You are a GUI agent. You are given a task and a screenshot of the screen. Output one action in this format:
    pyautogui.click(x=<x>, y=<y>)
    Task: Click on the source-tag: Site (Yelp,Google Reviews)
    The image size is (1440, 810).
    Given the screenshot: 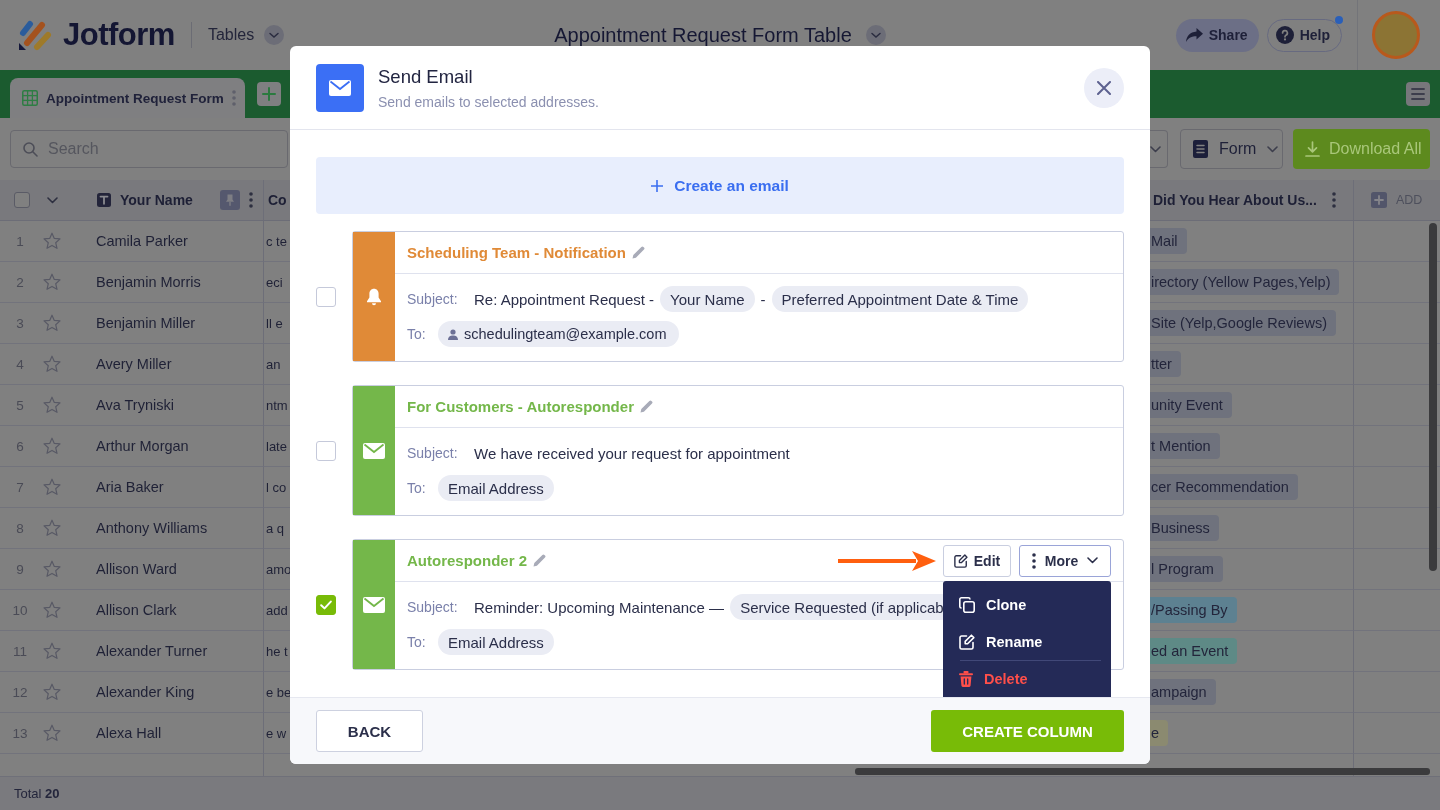 What is the action you would take?
    pyautogui.click(x=1243, y=323)
    